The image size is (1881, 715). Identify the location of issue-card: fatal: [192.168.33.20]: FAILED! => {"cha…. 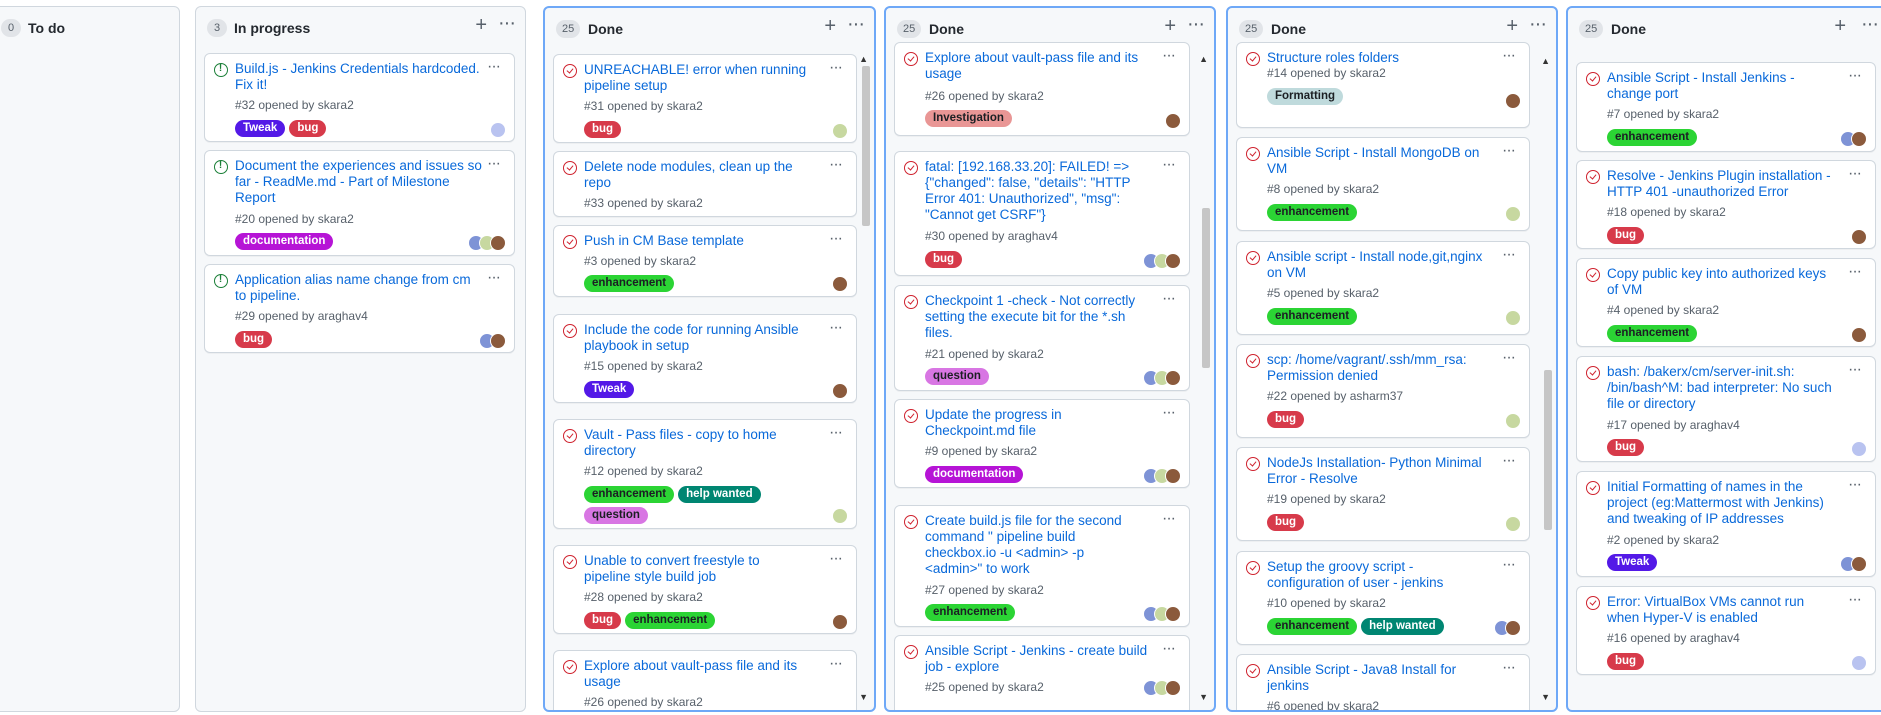
(1042, 213).